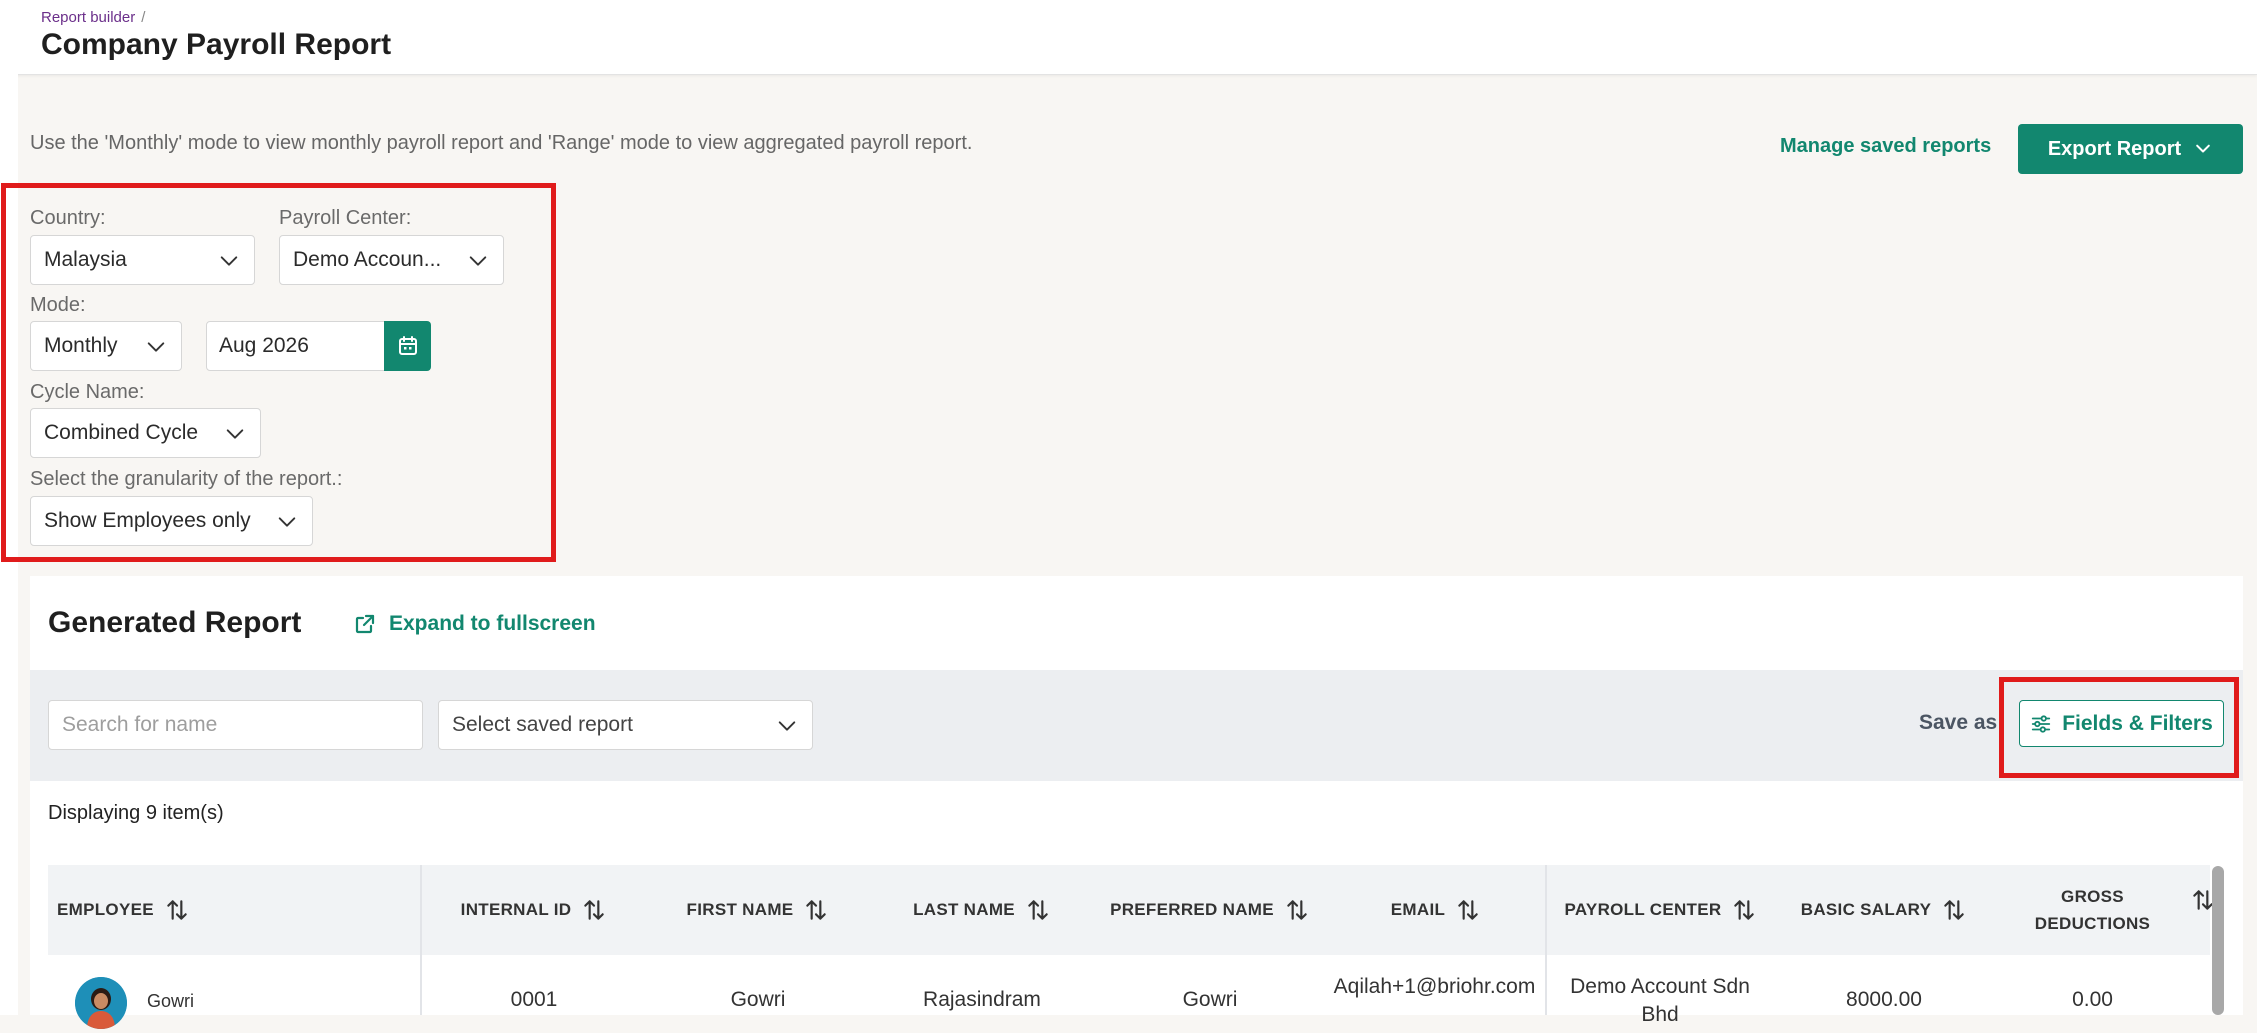  I want to click on column-header-basic-salary: BASIC SALARY, so click(1884, 910).